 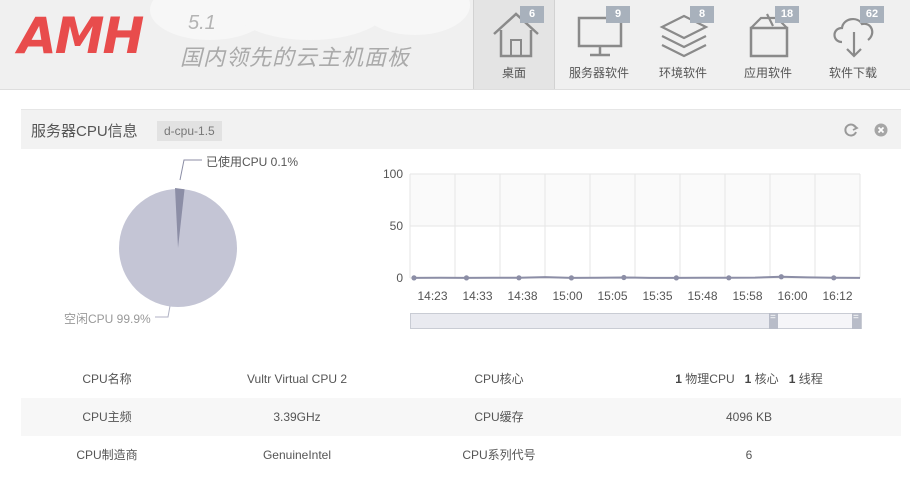 What do you see at coordinates (792, 296) in the screenshot?
I see `x-tick-label: 16:00` at bounding box center [792, 296].